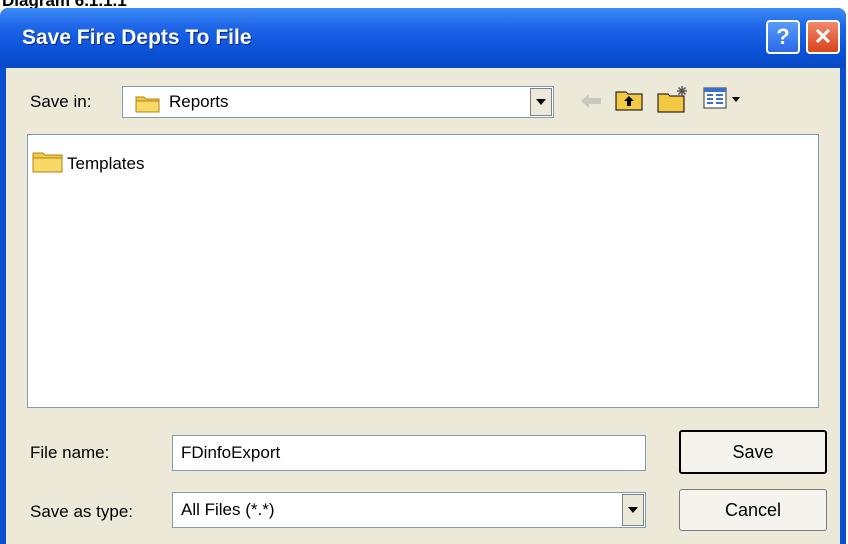  Describe the element at coordinates (199, 101) in the screenshot. I see `save-in-value: Reports` at that location.